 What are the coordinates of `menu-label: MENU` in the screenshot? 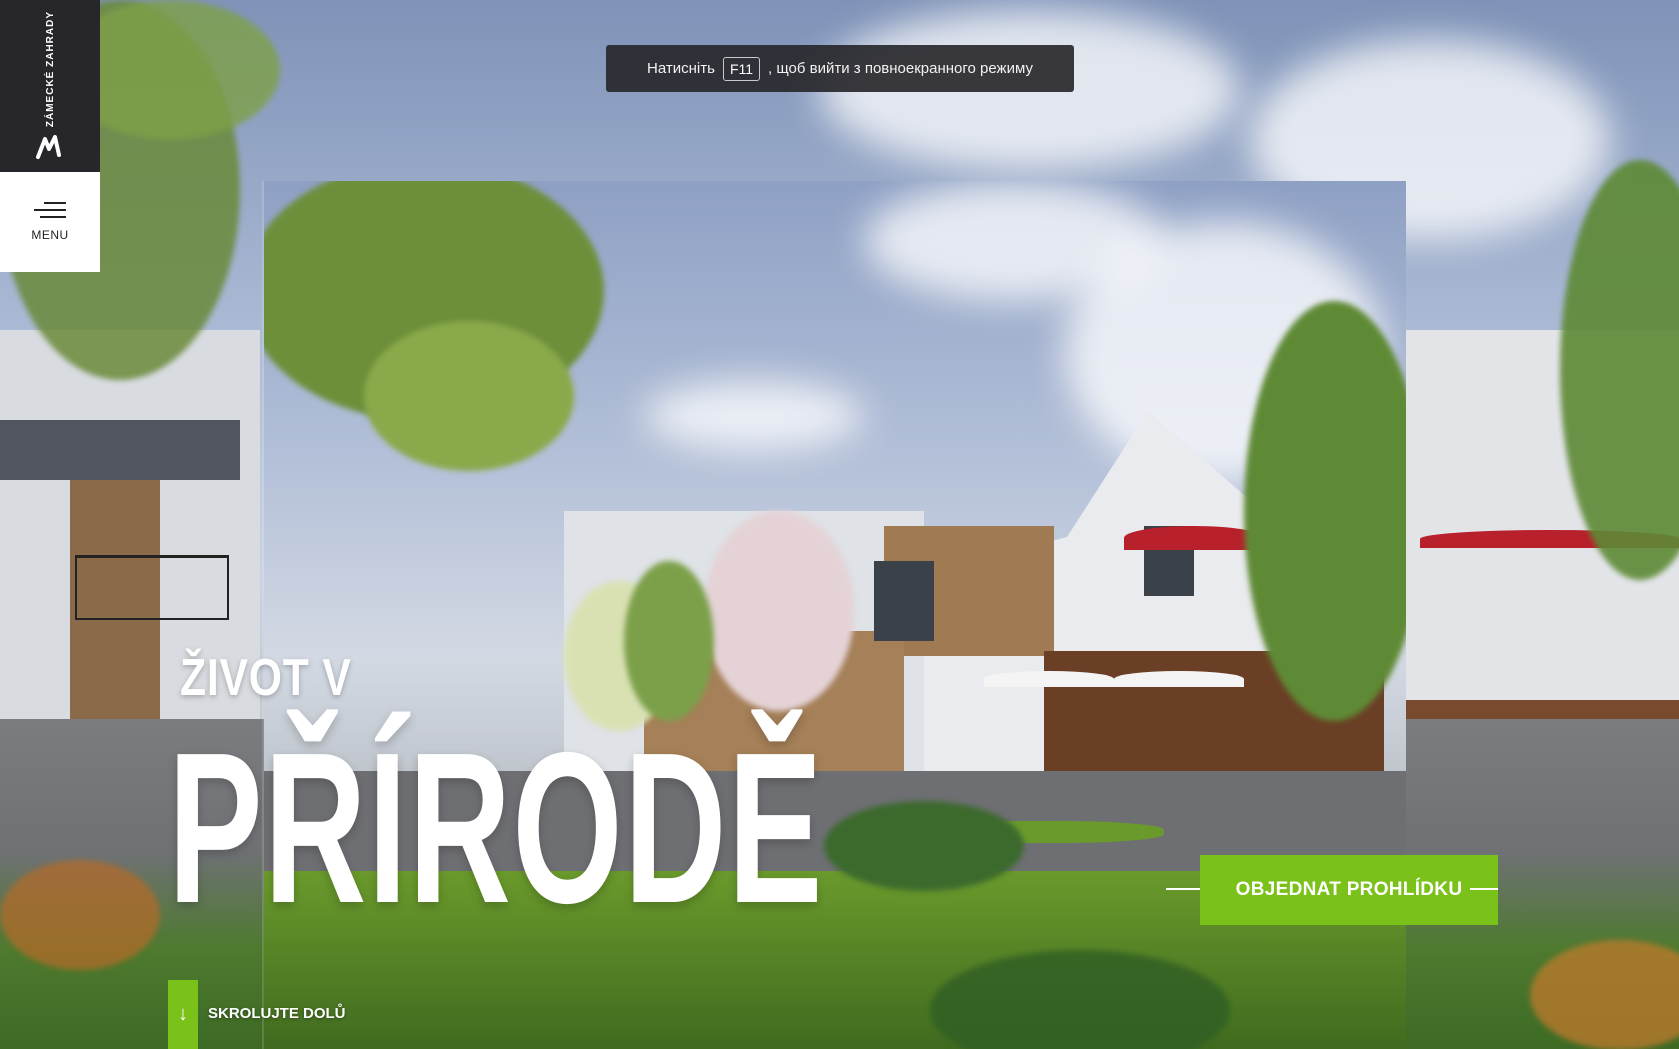 It's located at (50, 235).